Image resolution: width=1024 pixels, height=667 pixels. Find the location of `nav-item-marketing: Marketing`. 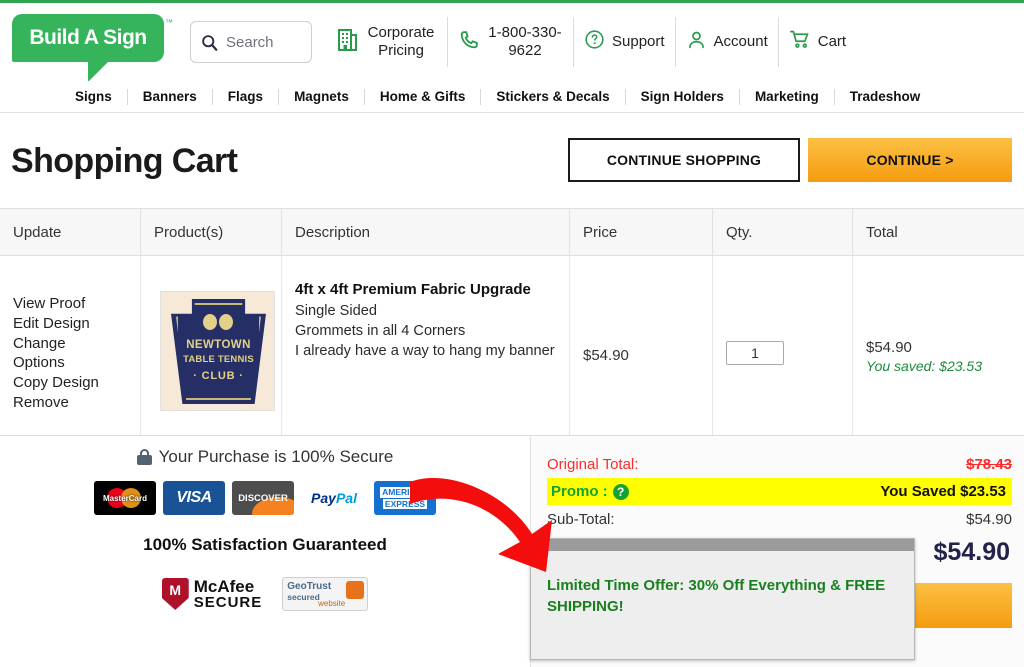

nav-item-marketing: Marketing is located at coordinates (787, 96).